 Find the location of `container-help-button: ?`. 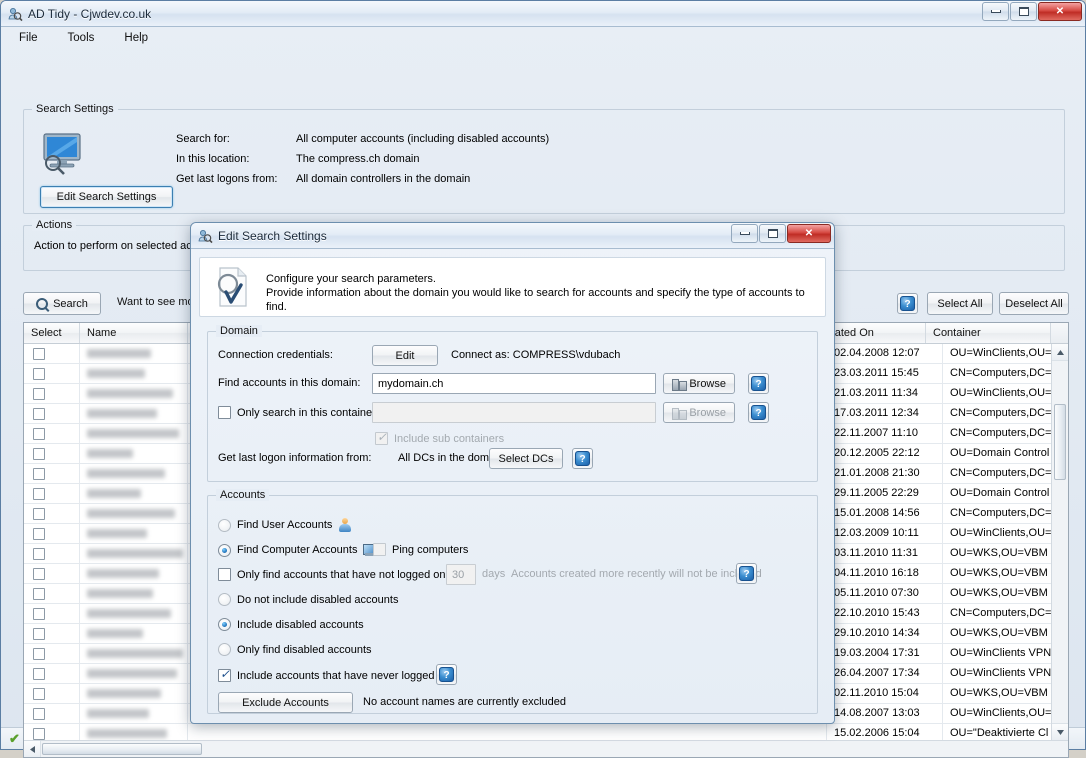

container-help-button: ? is located at coordinates (758, 412).